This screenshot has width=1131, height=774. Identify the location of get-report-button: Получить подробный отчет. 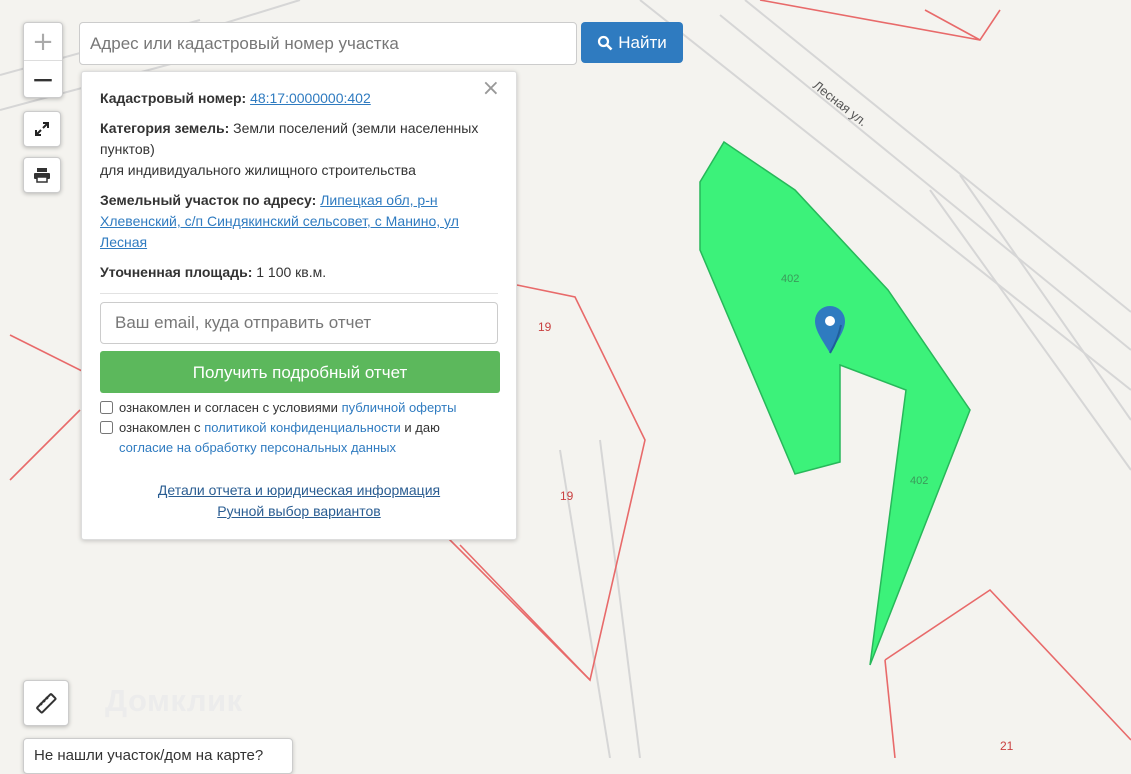
(300, 372).